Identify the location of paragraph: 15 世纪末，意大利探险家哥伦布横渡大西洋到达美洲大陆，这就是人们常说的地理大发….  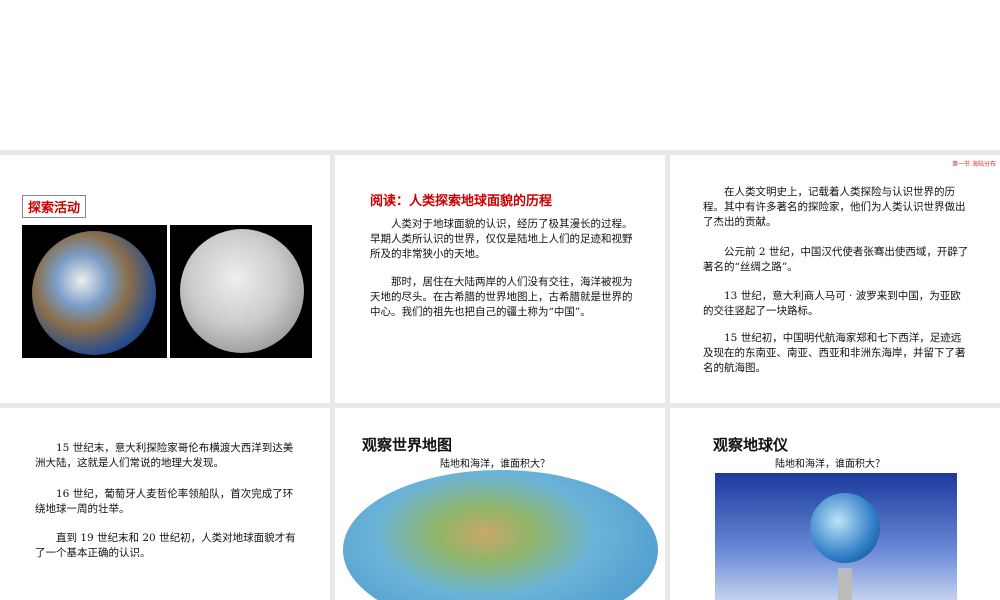
(164, 455).